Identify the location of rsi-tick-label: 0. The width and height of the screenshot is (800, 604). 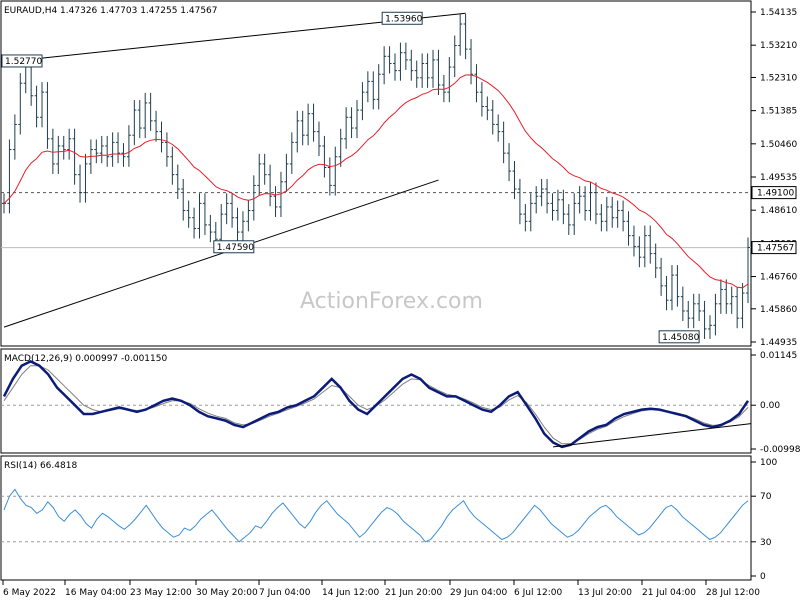
(763, 577).